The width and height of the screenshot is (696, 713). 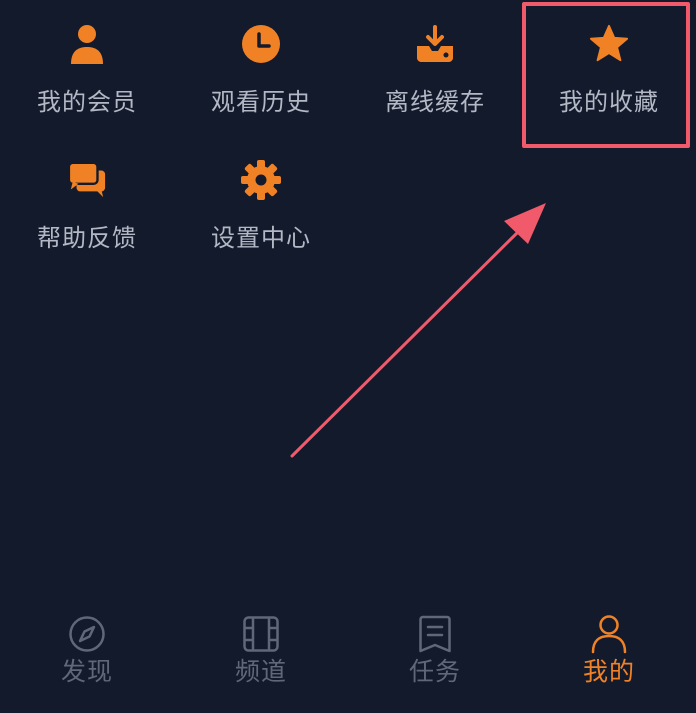 What do you see at coordinates (87, 656) in the screenshot?
I see `tab-discover: 发现` at bounding box center [87, 656].